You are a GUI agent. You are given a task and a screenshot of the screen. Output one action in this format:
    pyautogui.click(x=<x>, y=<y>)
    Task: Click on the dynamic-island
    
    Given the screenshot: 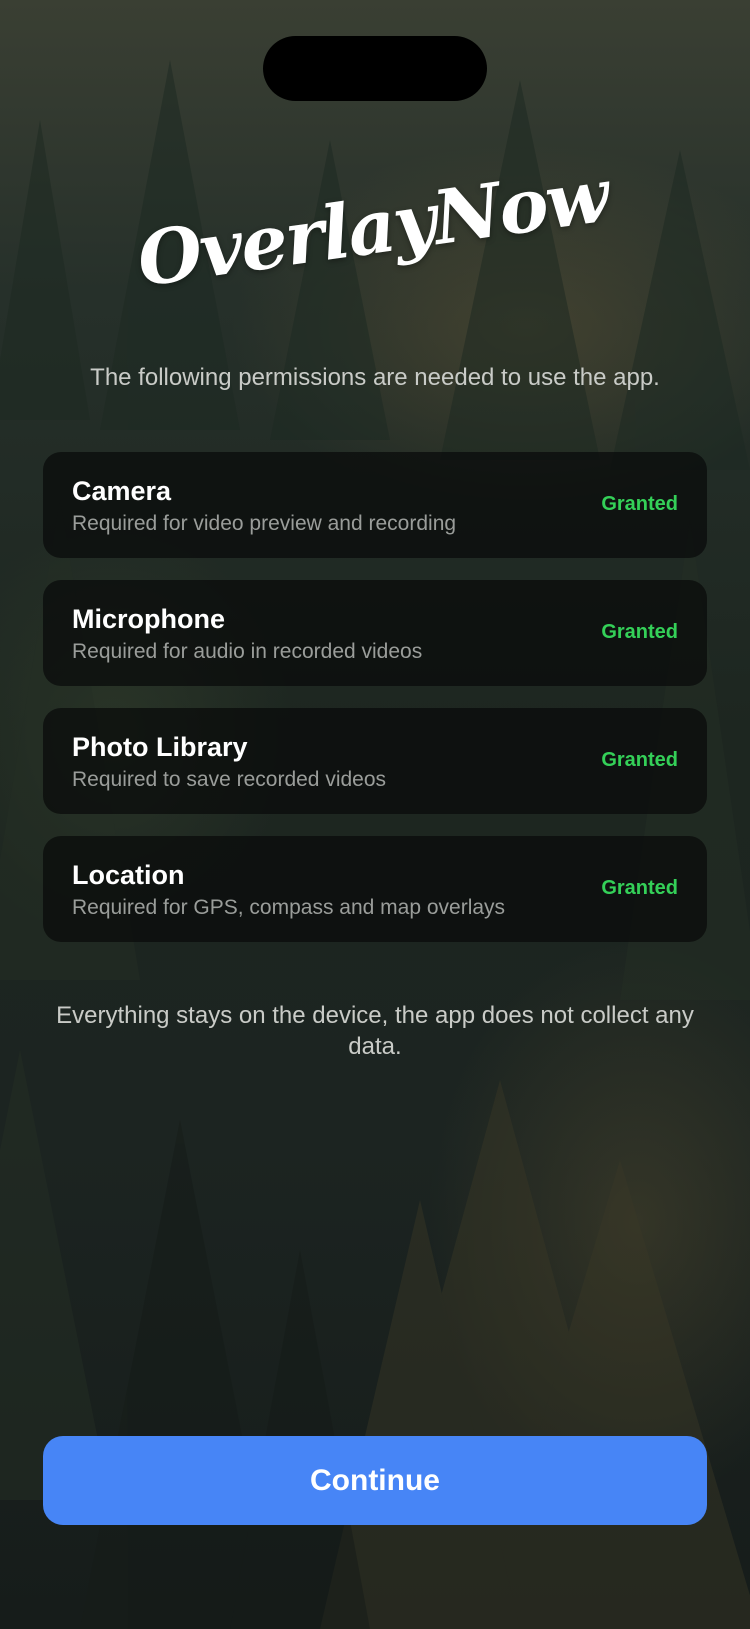 What is the action you would take?
    pyautogui.click(x=375, y=68)
    